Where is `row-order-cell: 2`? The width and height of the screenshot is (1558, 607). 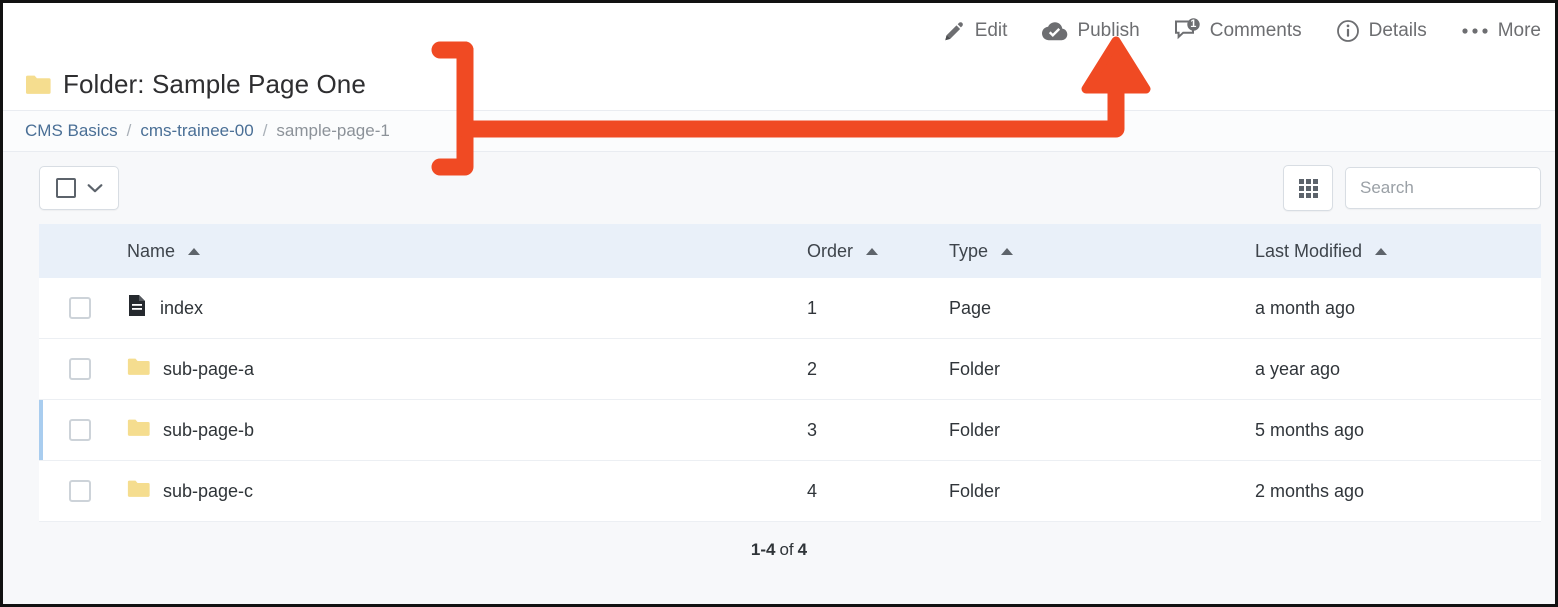
row-order-cell: 2 is located at coordinates (878, 369).